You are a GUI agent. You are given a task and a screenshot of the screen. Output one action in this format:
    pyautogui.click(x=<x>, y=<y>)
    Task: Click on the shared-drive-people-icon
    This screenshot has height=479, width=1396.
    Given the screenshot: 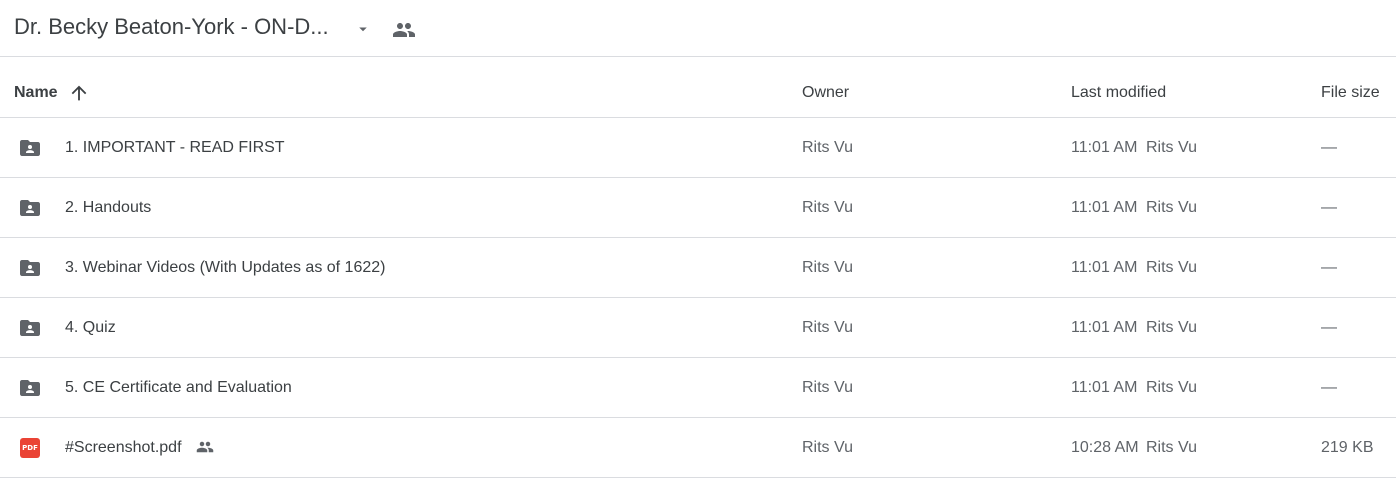 What is the action you would take?
    pyautogui.click(x=404, y=30)
    